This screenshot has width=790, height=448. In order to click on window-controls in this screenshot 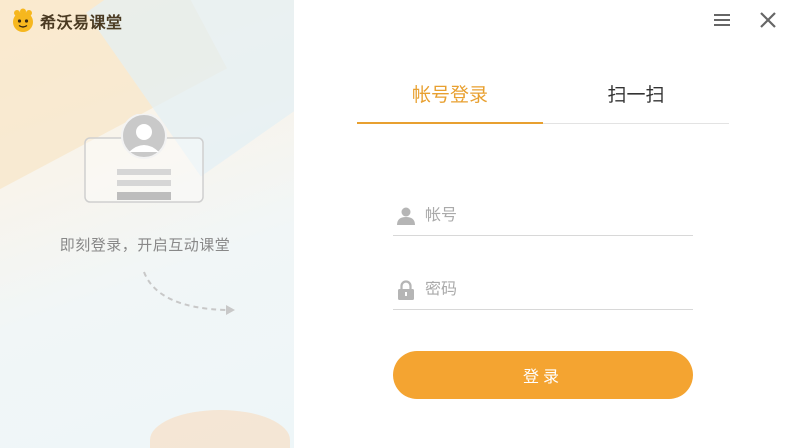, I will do `click(745, 20)`.